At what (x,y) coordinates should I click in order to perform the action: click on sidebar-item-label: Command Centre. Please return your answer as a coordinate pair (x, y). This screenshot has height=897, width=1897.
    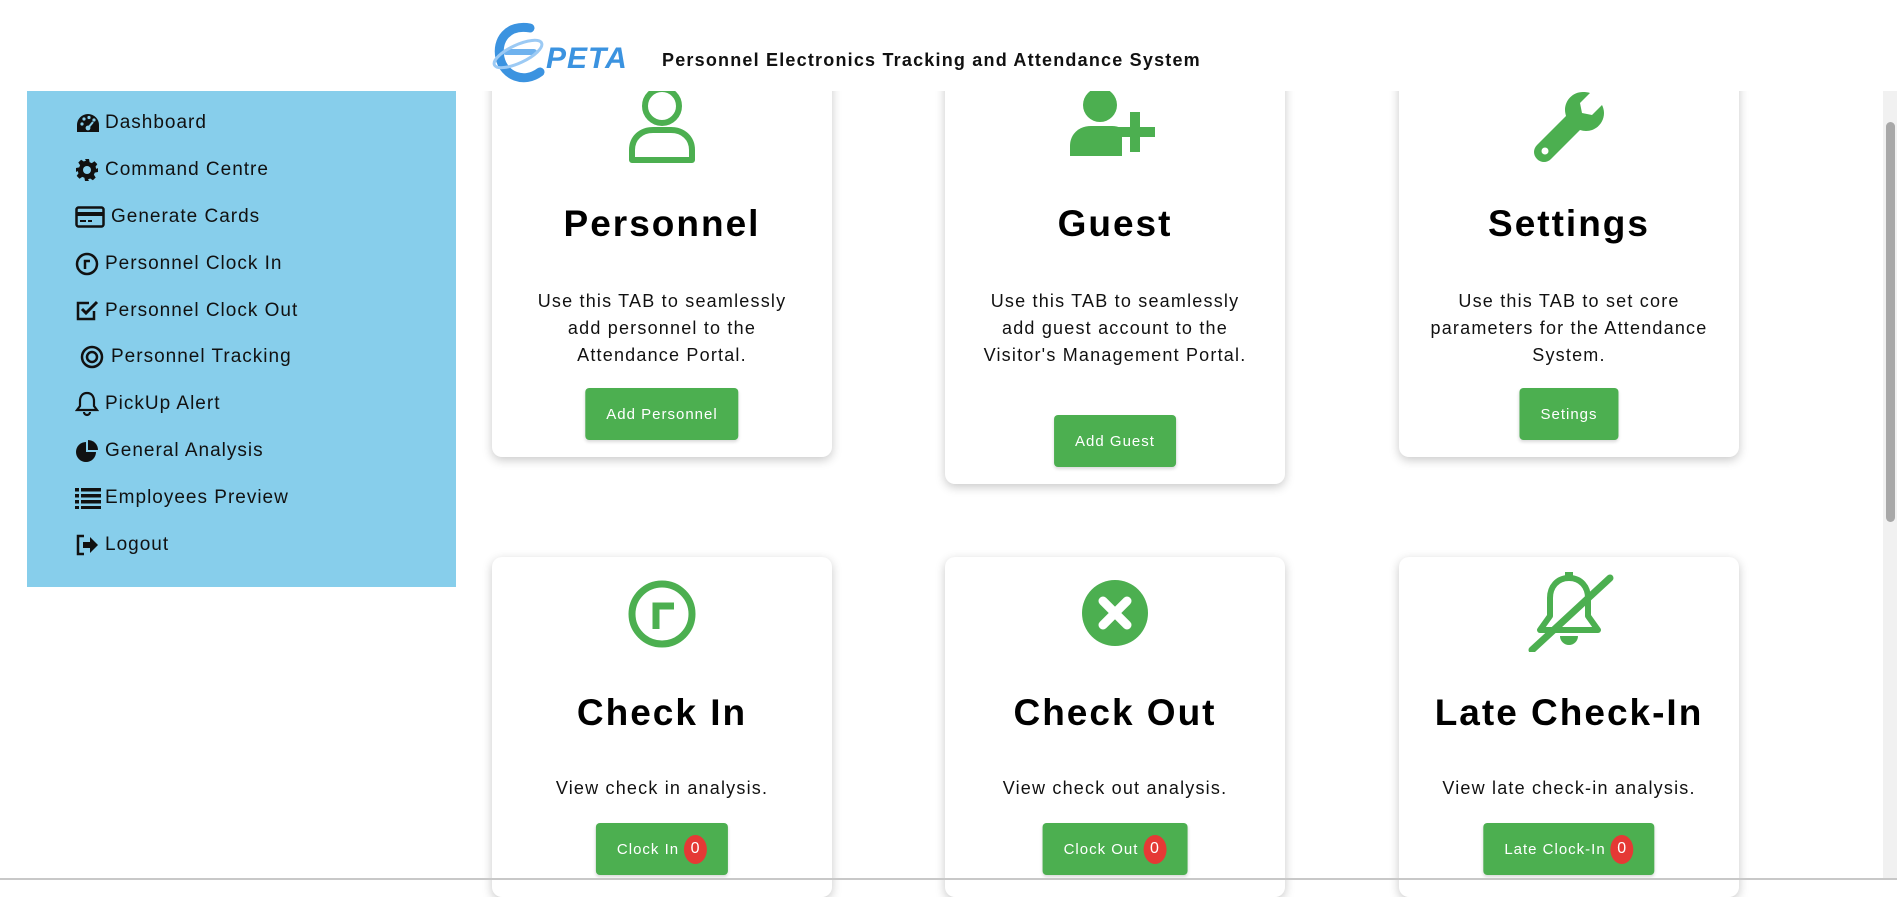
    Looking at the image, I should click on (187, 169).